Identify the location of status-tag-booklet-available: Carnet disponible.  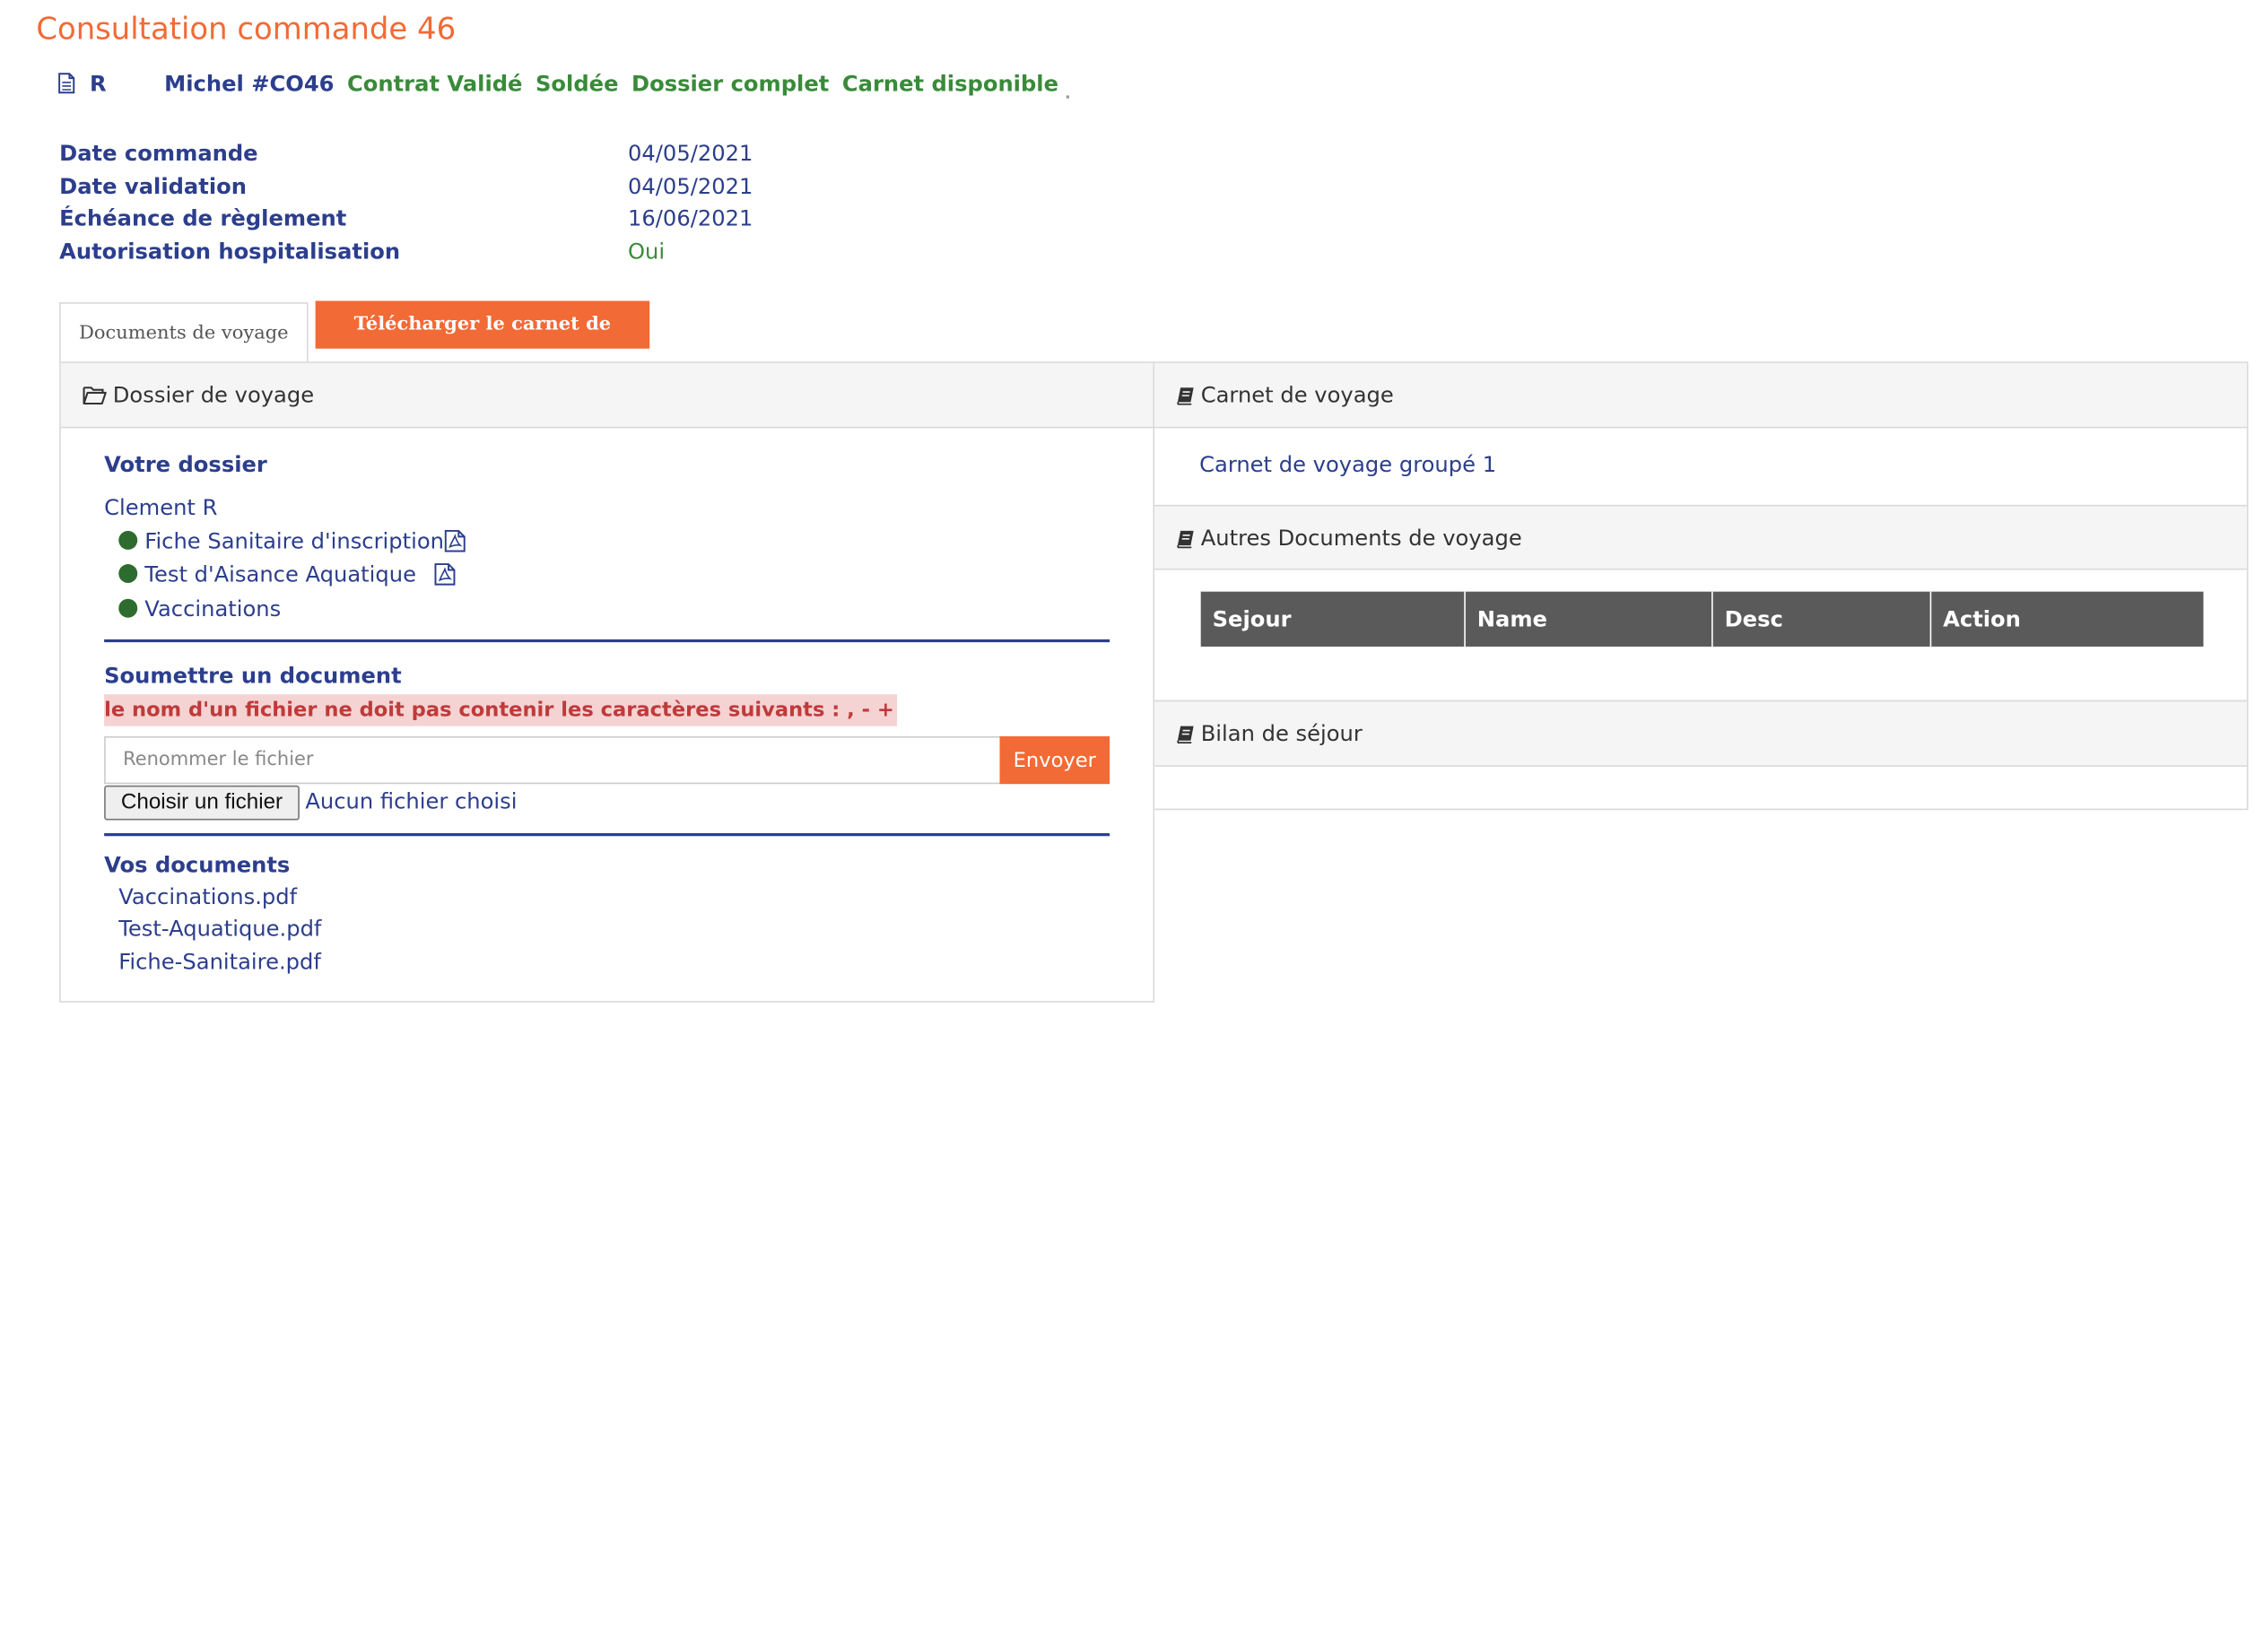
(949, 84).